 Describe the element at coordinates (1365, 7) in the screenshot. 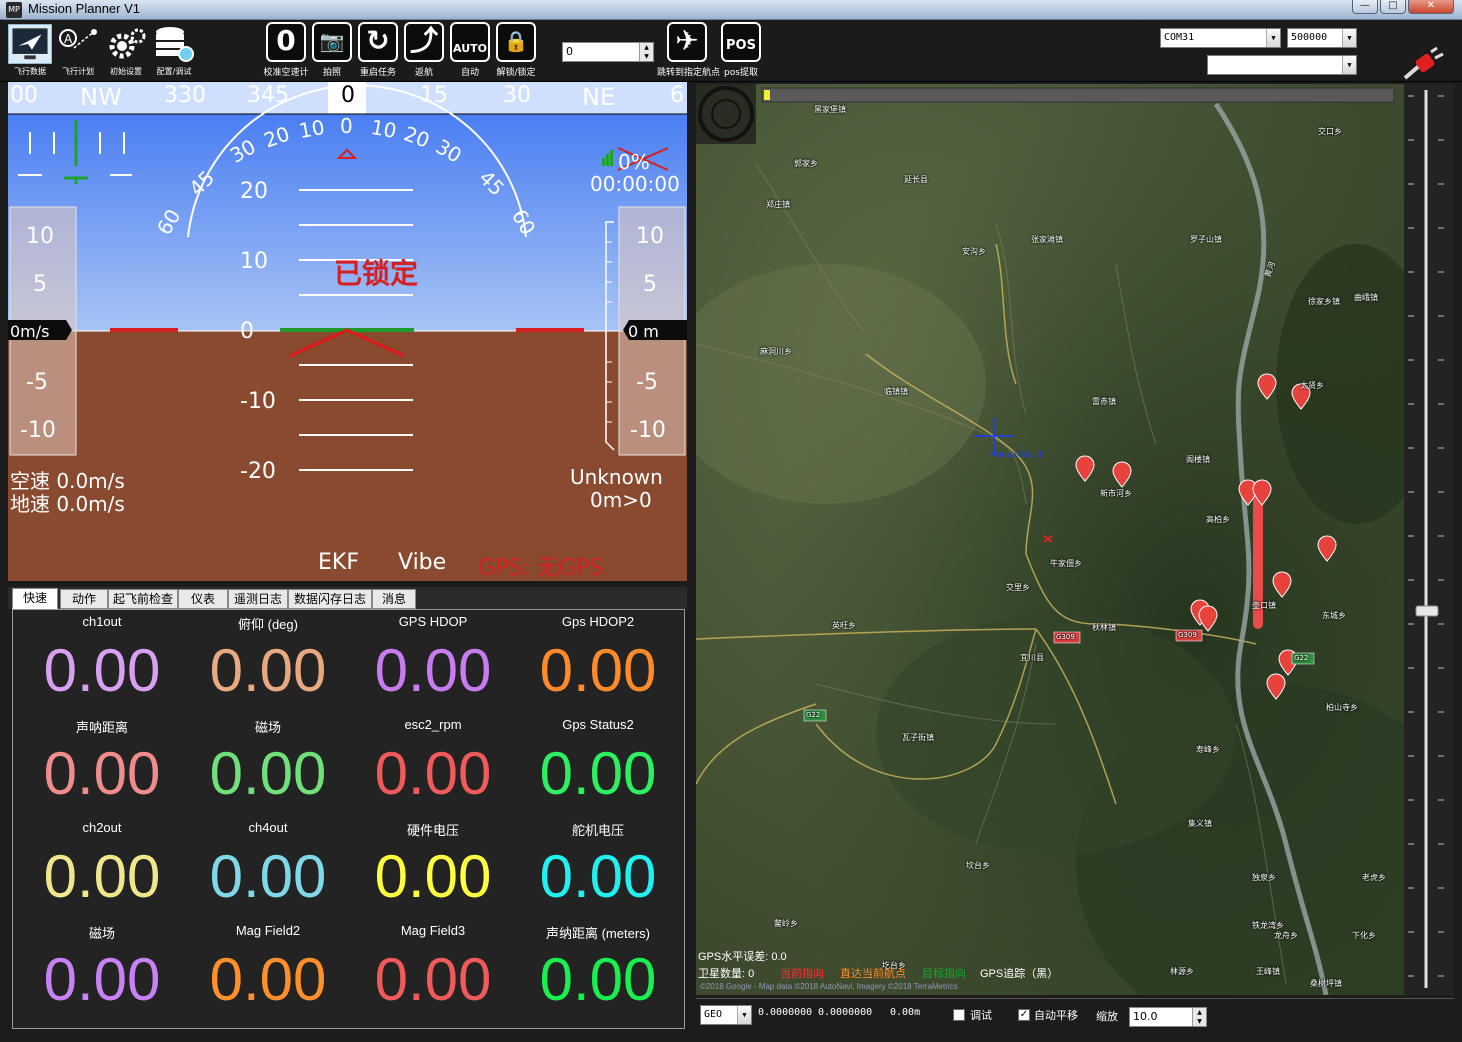

I see `minimize-button: —` at that location.